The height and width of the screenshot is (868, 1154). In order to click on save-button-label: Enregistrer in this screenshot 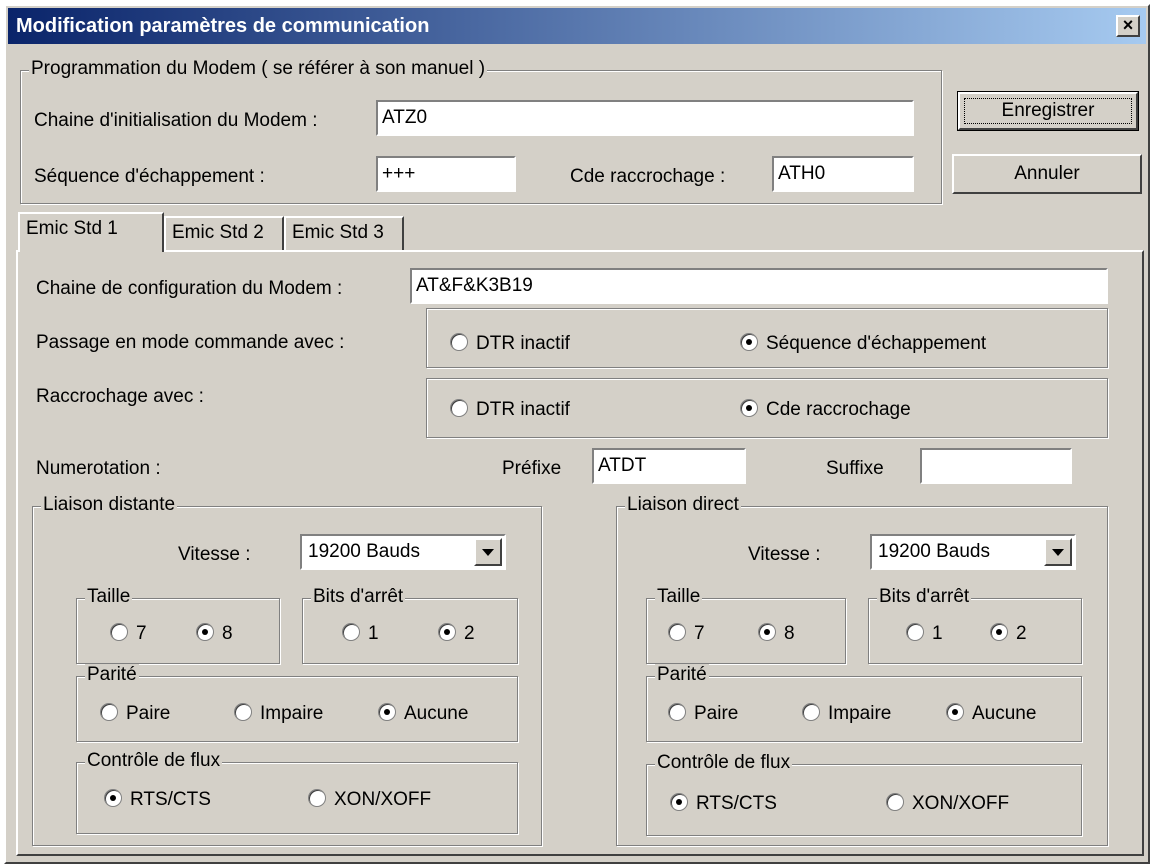, I will do `click(1048, 111)`.